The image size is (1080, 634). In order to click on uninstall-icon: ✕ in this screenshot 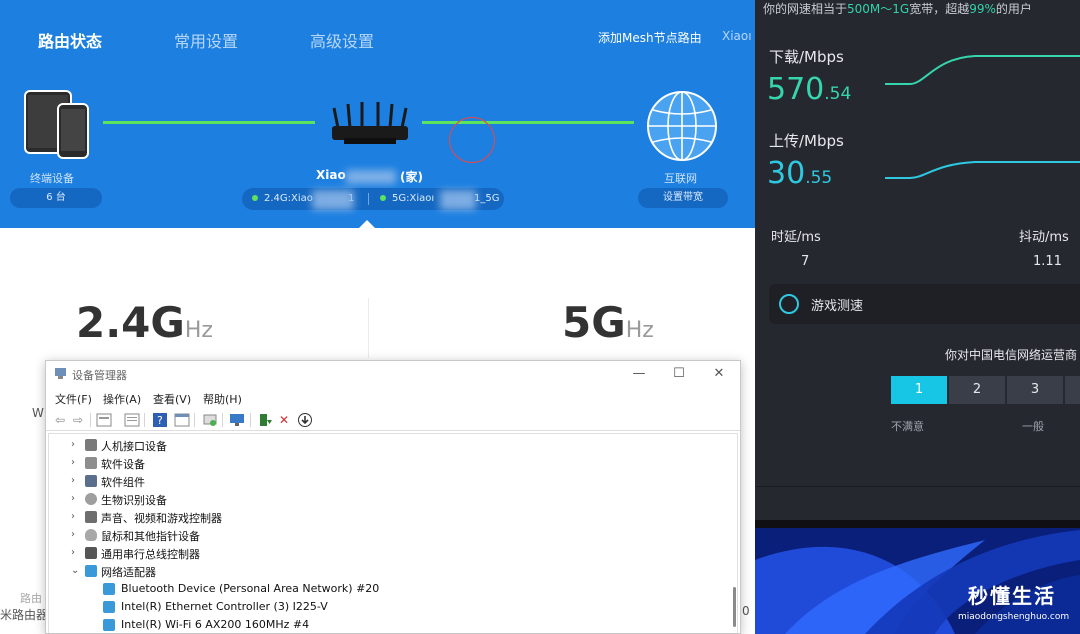, I will do `click(284, 420)`.